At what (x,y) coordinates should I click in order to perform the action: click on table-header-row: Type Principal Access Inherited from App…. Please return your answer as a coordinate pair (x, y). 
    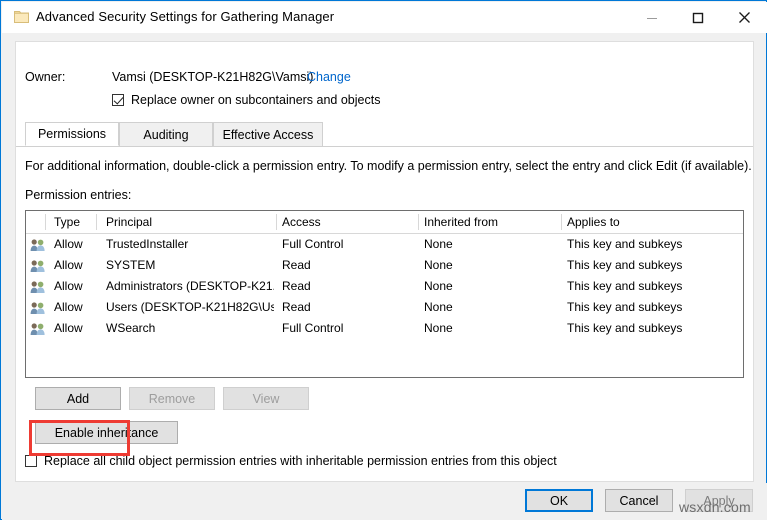
    Looking at the image, I should click on (384, 222).